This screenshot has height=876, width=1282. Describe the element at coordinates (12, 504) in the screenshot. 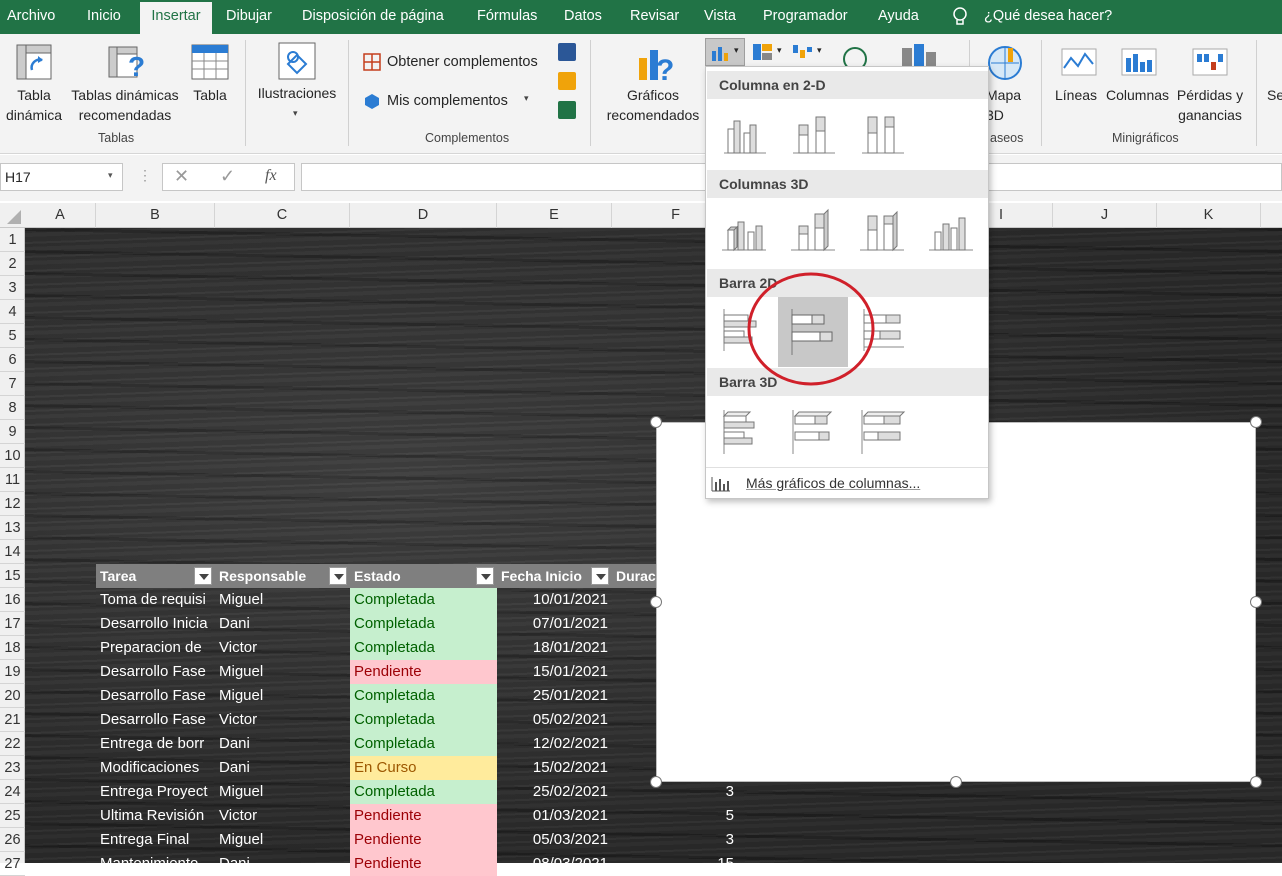

I see `row-header: 12` at that location.